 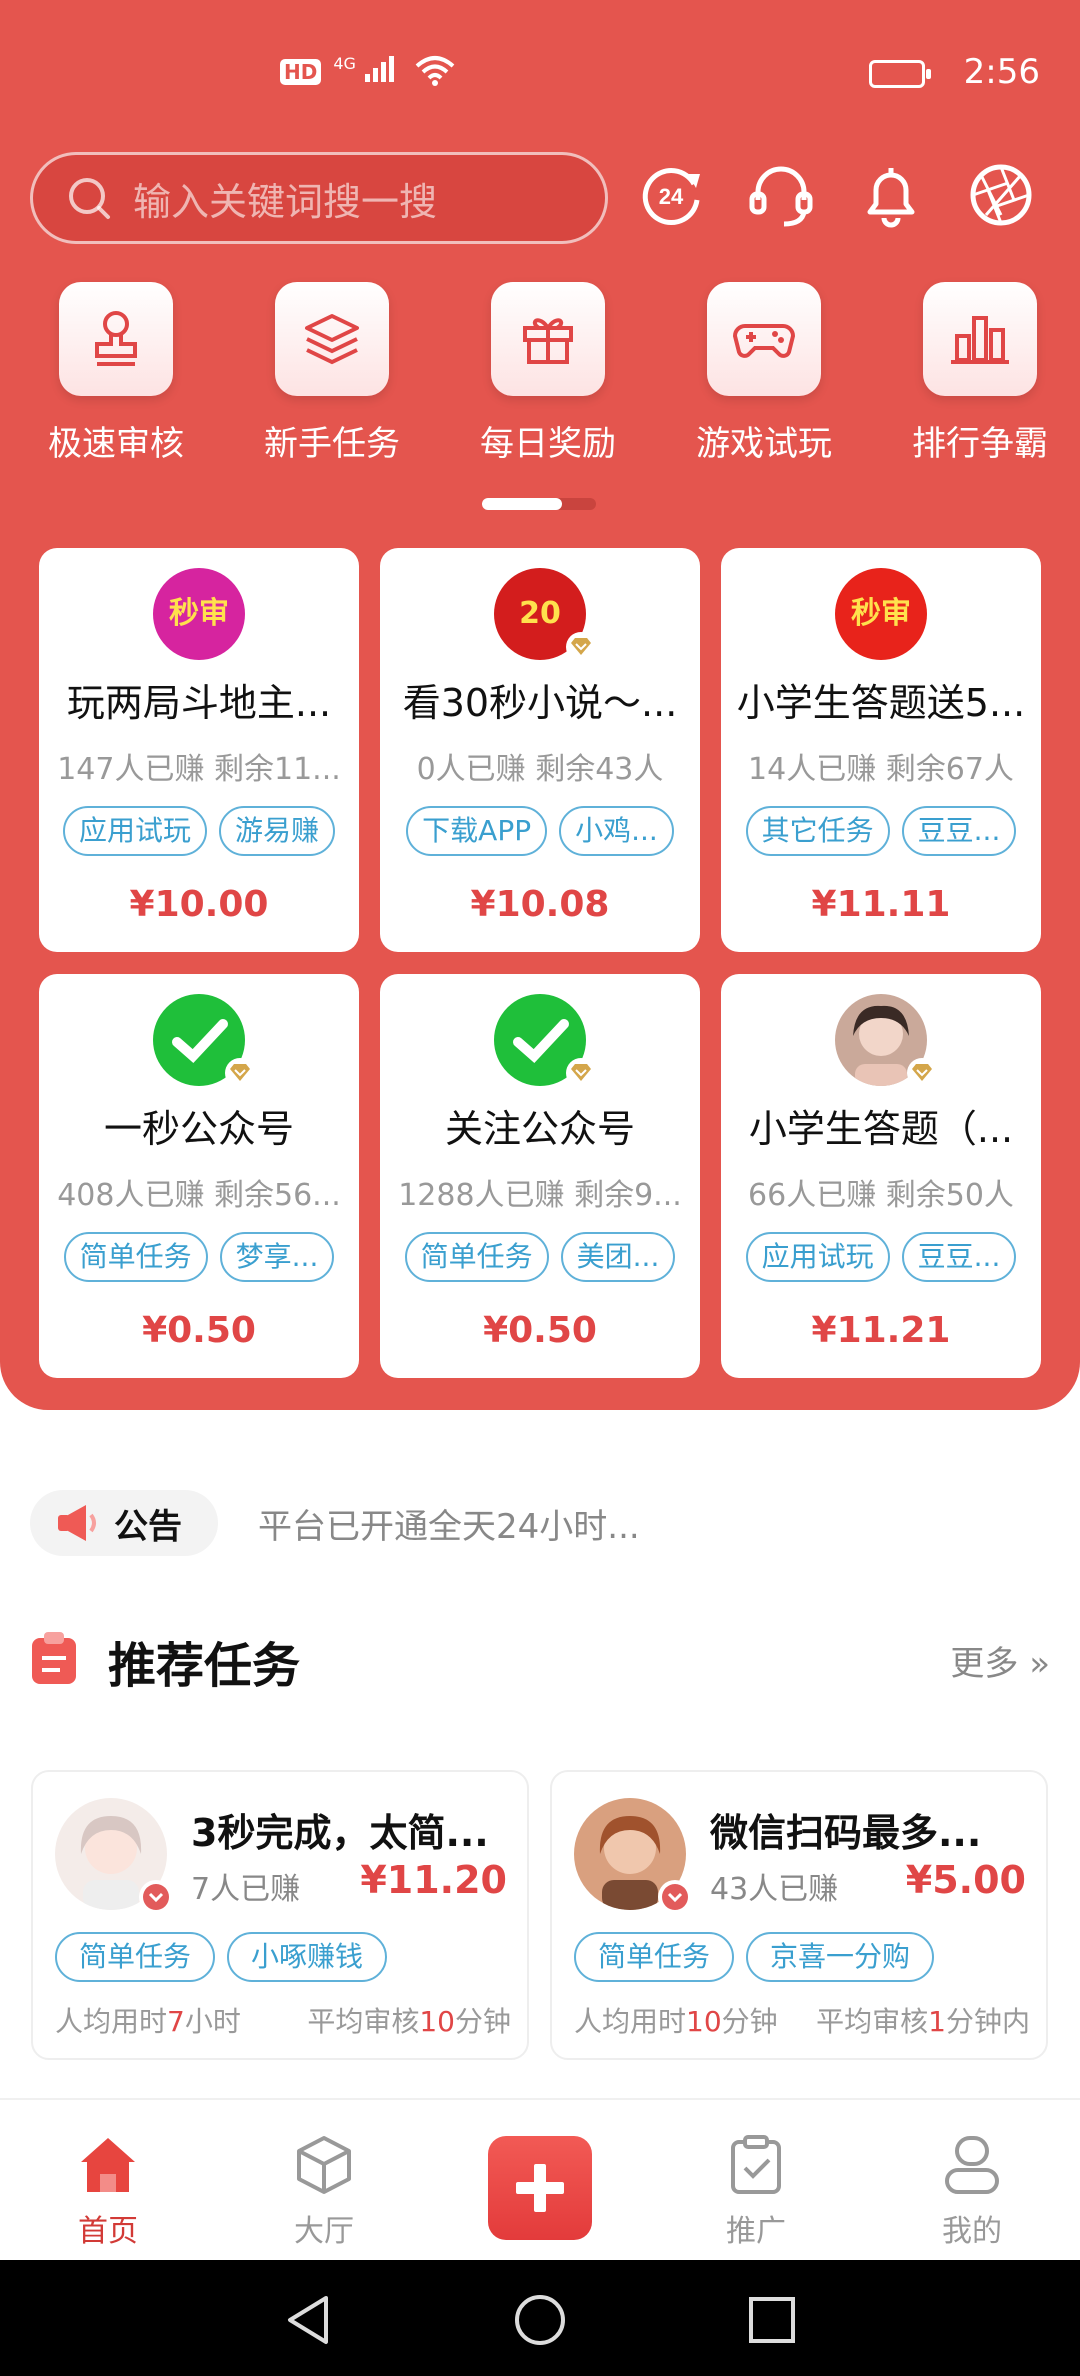 I want to click on svg-text: 24, so click(x=671, y=196).